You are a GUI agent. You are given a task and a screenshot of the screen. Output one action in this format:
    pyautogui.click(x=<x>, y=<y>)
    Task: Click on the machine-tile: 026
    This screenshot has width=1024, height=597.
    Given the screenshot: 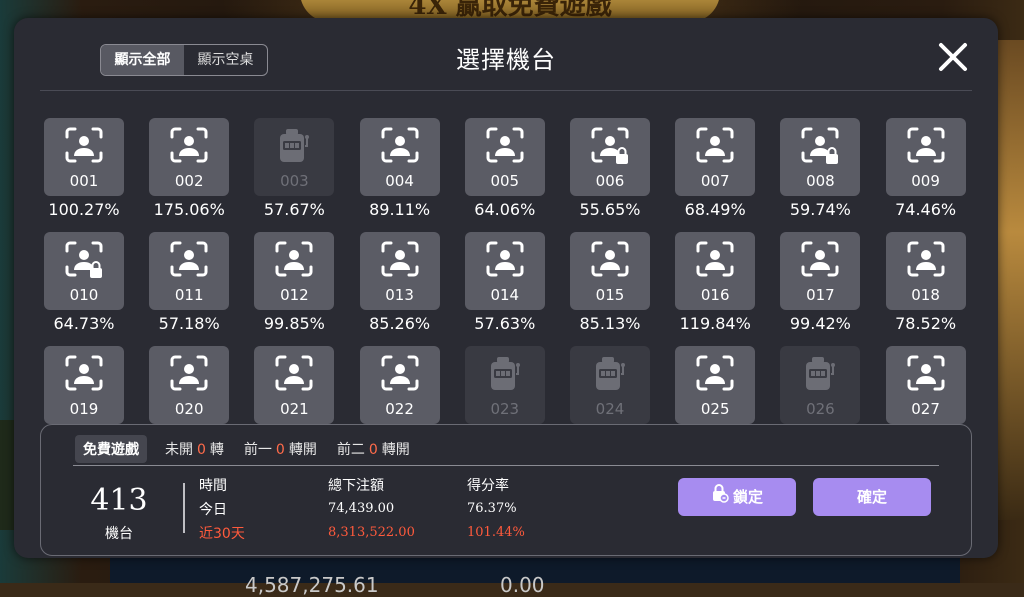 What is the action you would take?
    pyautogui.click(x=820, y=385)
    